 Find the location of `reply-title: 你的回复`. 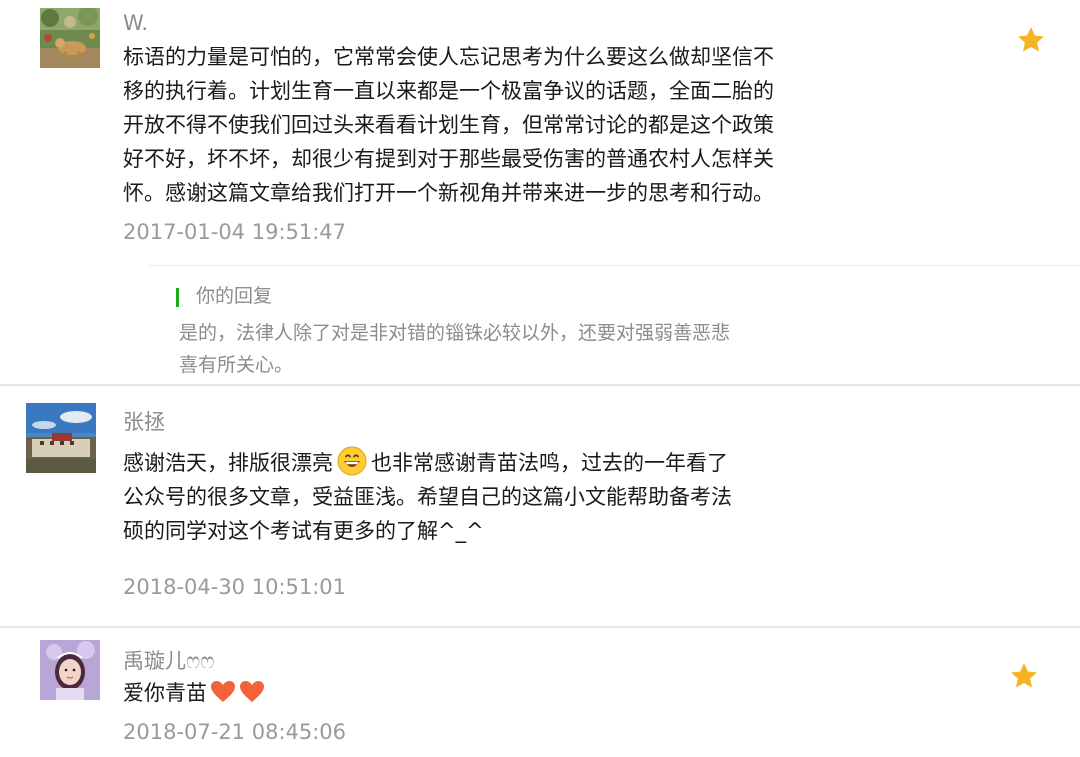

reply-title: 你的回复 is located at coordinates (234, 296).